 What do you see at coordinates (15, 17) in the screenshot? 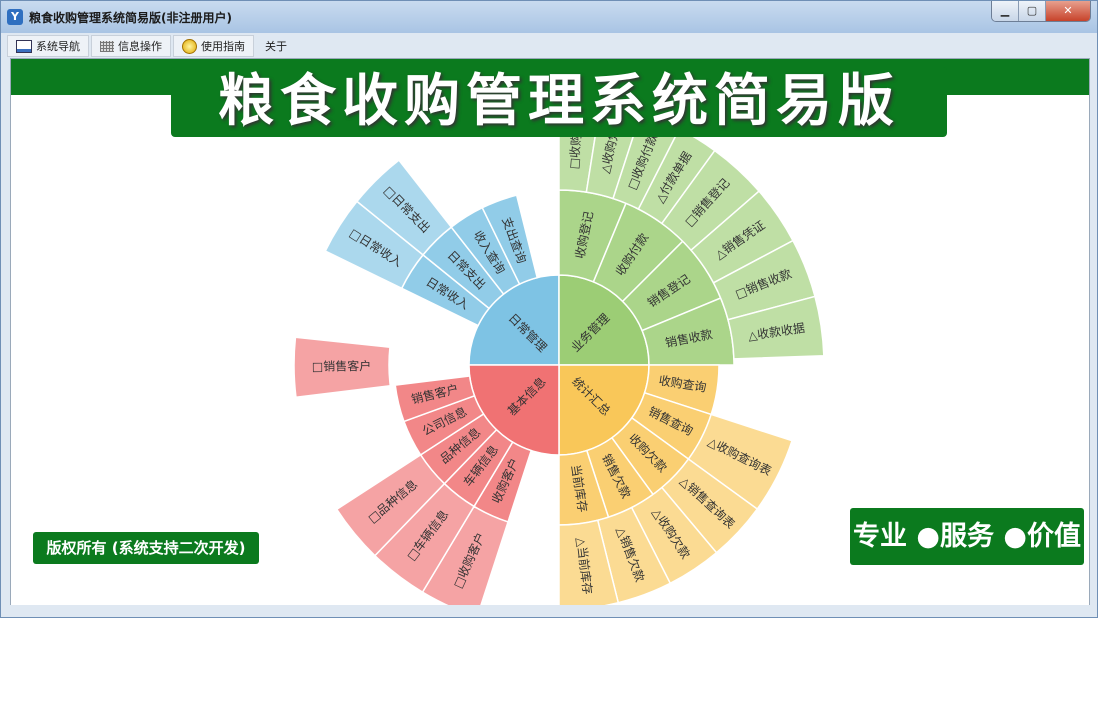
I see `app-logo-icon: Y` at bounding box center [15, 17].